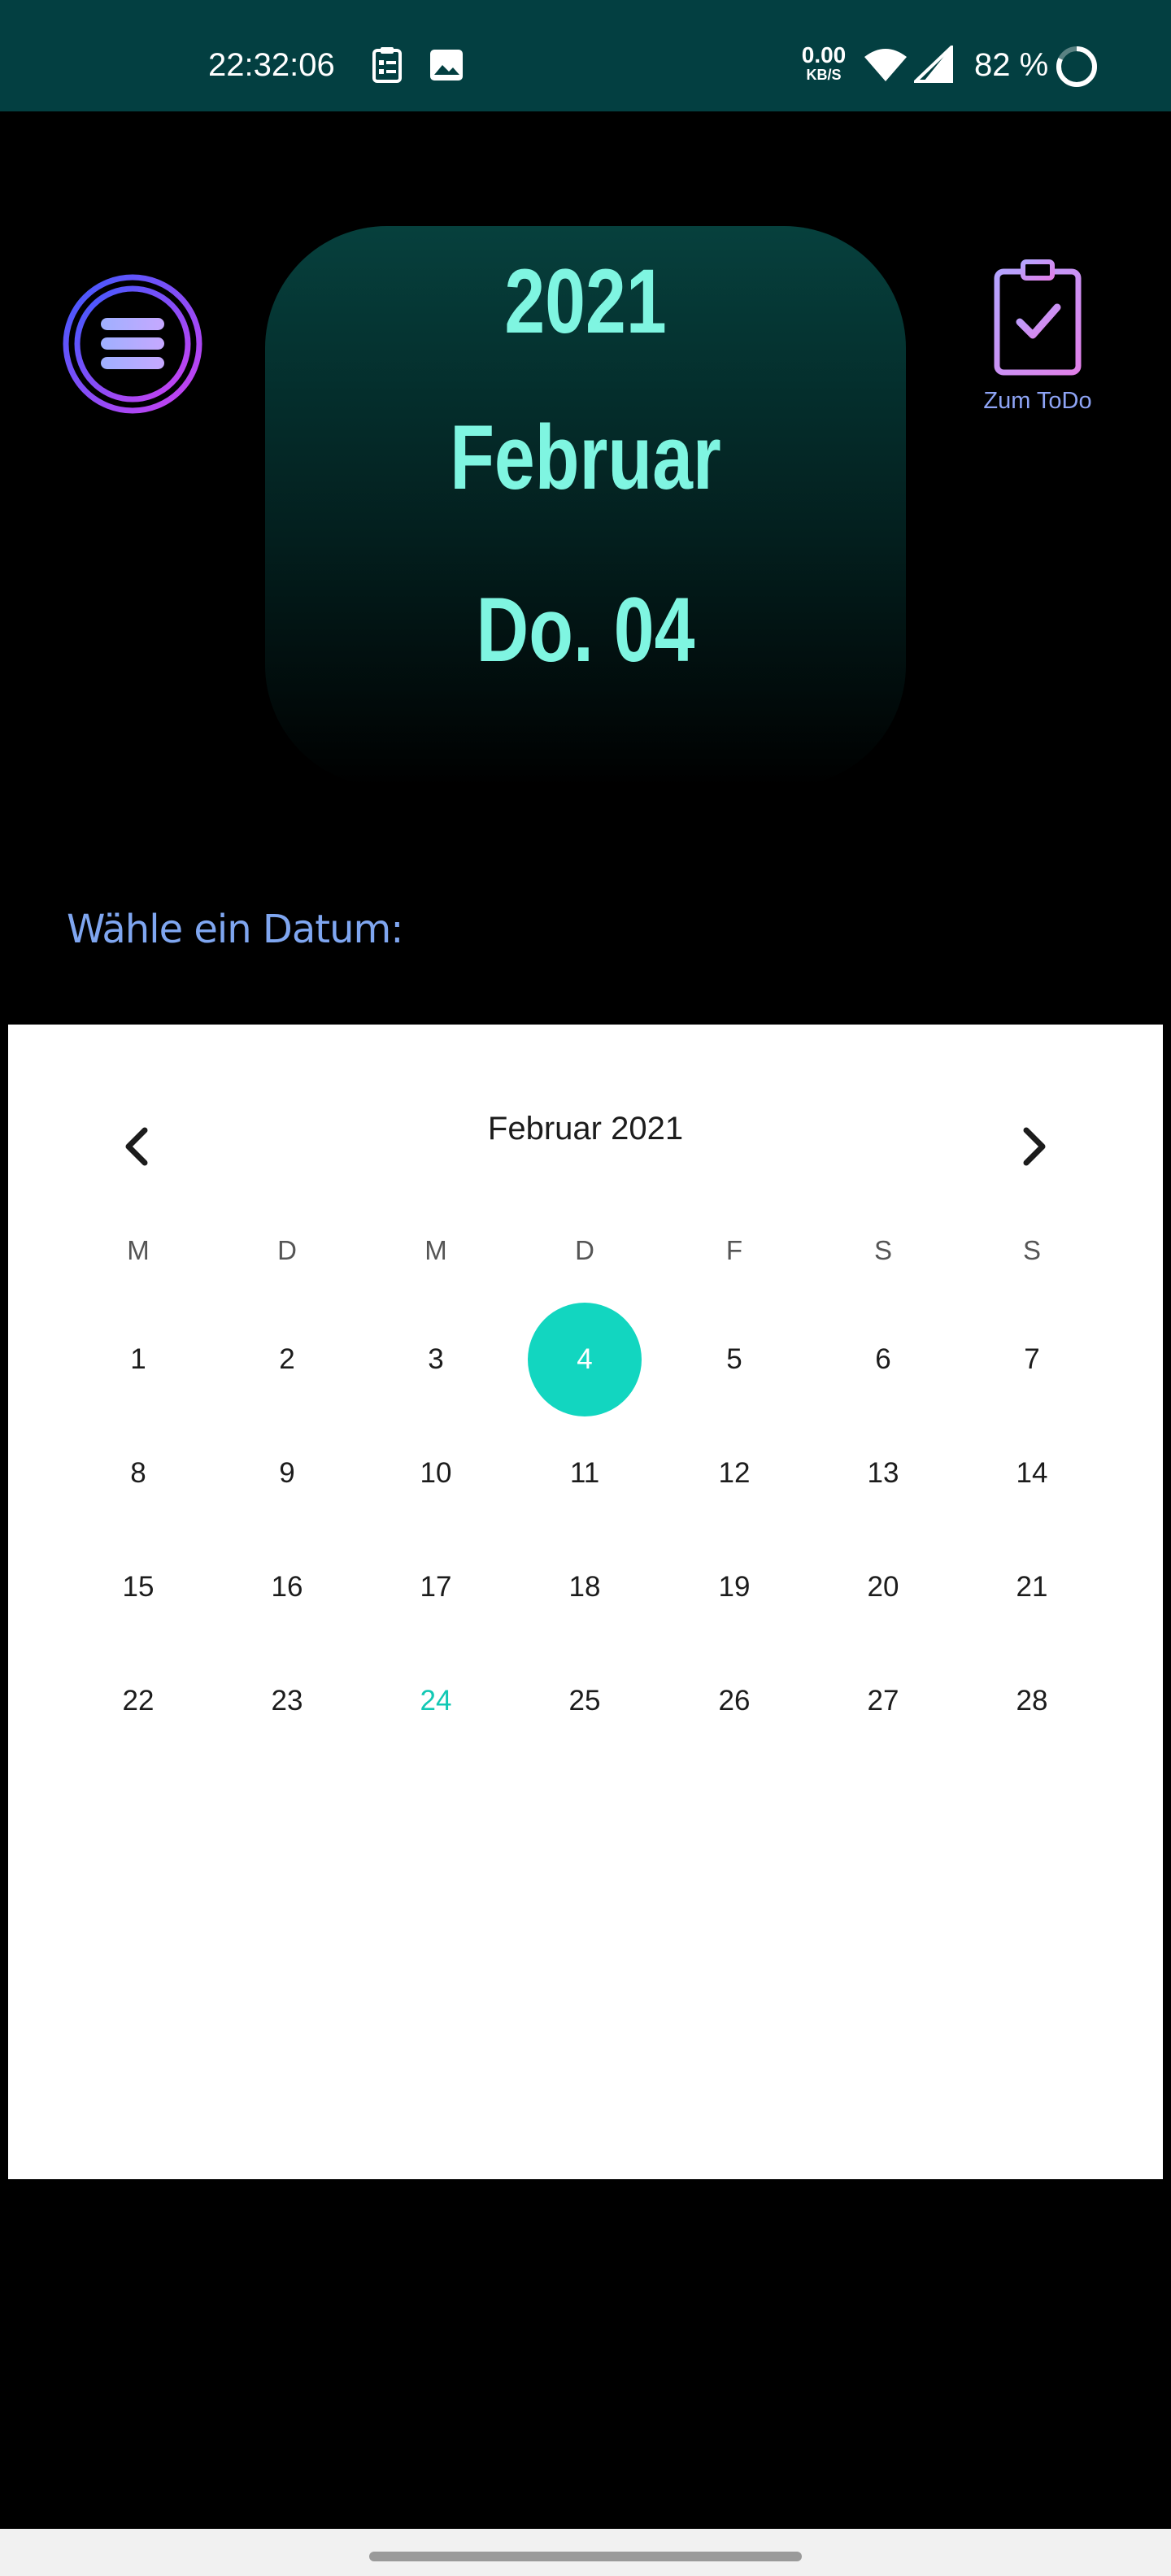 The width and height of the screenshot is (1171, 2576). I want to click on calendar-day-selected: 4, so click(585, 1360).